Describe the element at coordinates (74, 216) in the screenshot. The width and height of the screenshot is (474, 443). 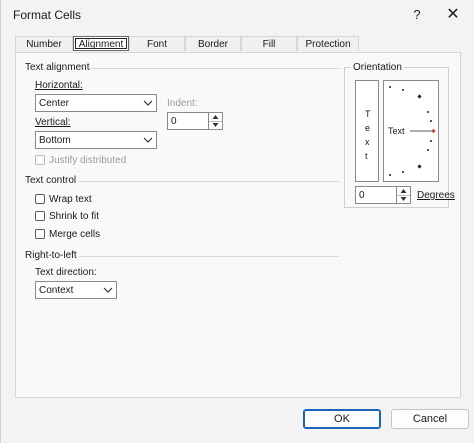
I see `shrink-to-fit-label: Shrink to fit` at that location.